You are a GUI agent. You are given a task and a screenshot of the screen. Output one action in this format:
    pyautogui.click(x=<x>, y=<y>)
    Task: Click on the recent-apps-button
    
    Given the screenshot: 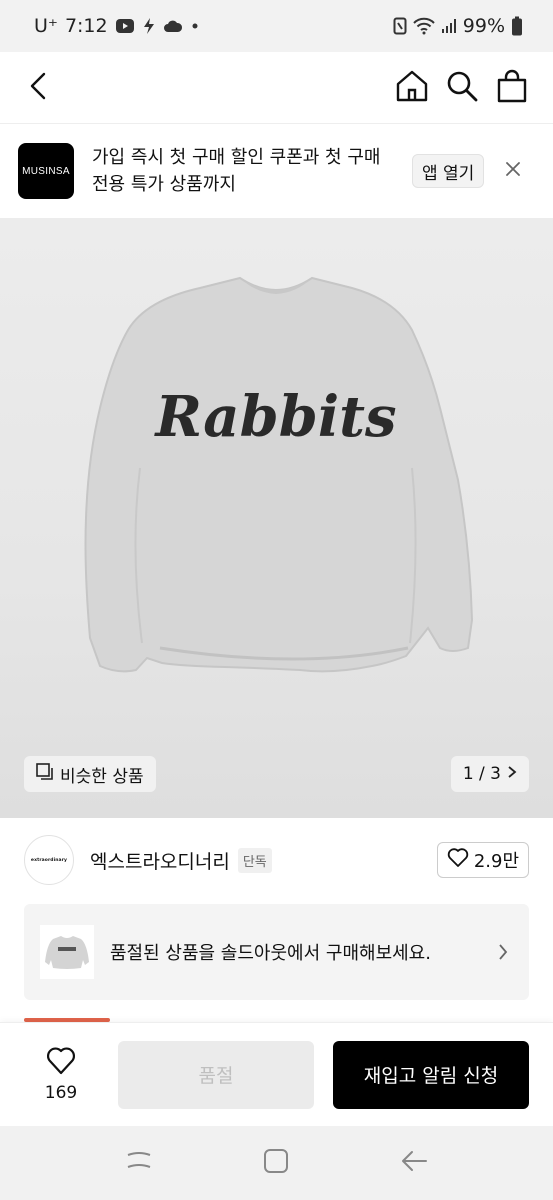 What is the action you would take?
    pyautogui.click(x=139, y=1163)
    